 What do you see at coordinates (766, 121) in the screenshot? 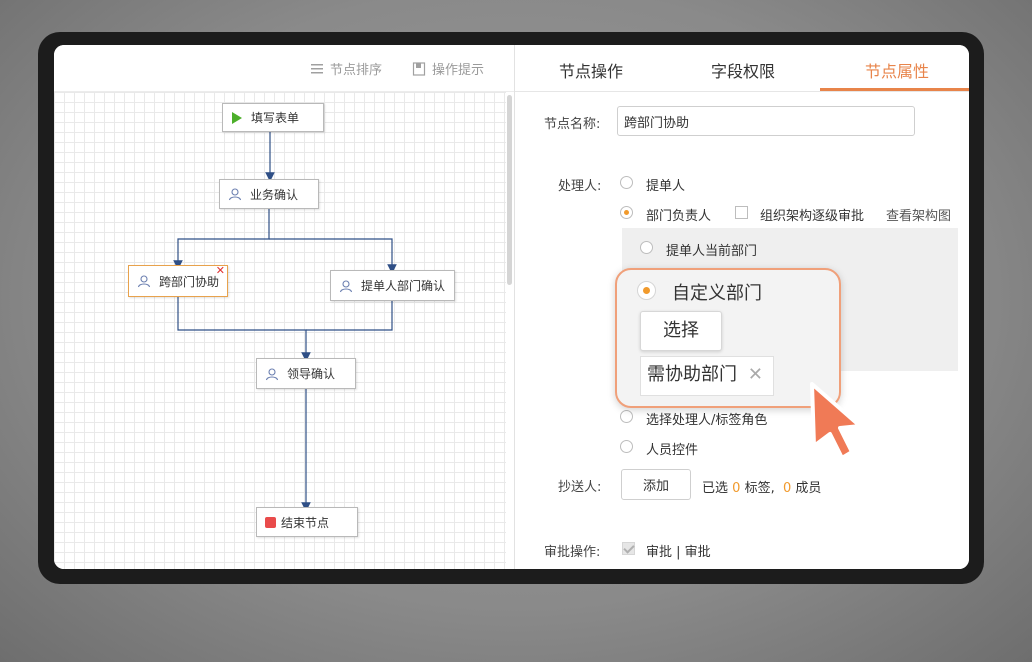
I see `node-name-input` at bounding box center [766, 121].